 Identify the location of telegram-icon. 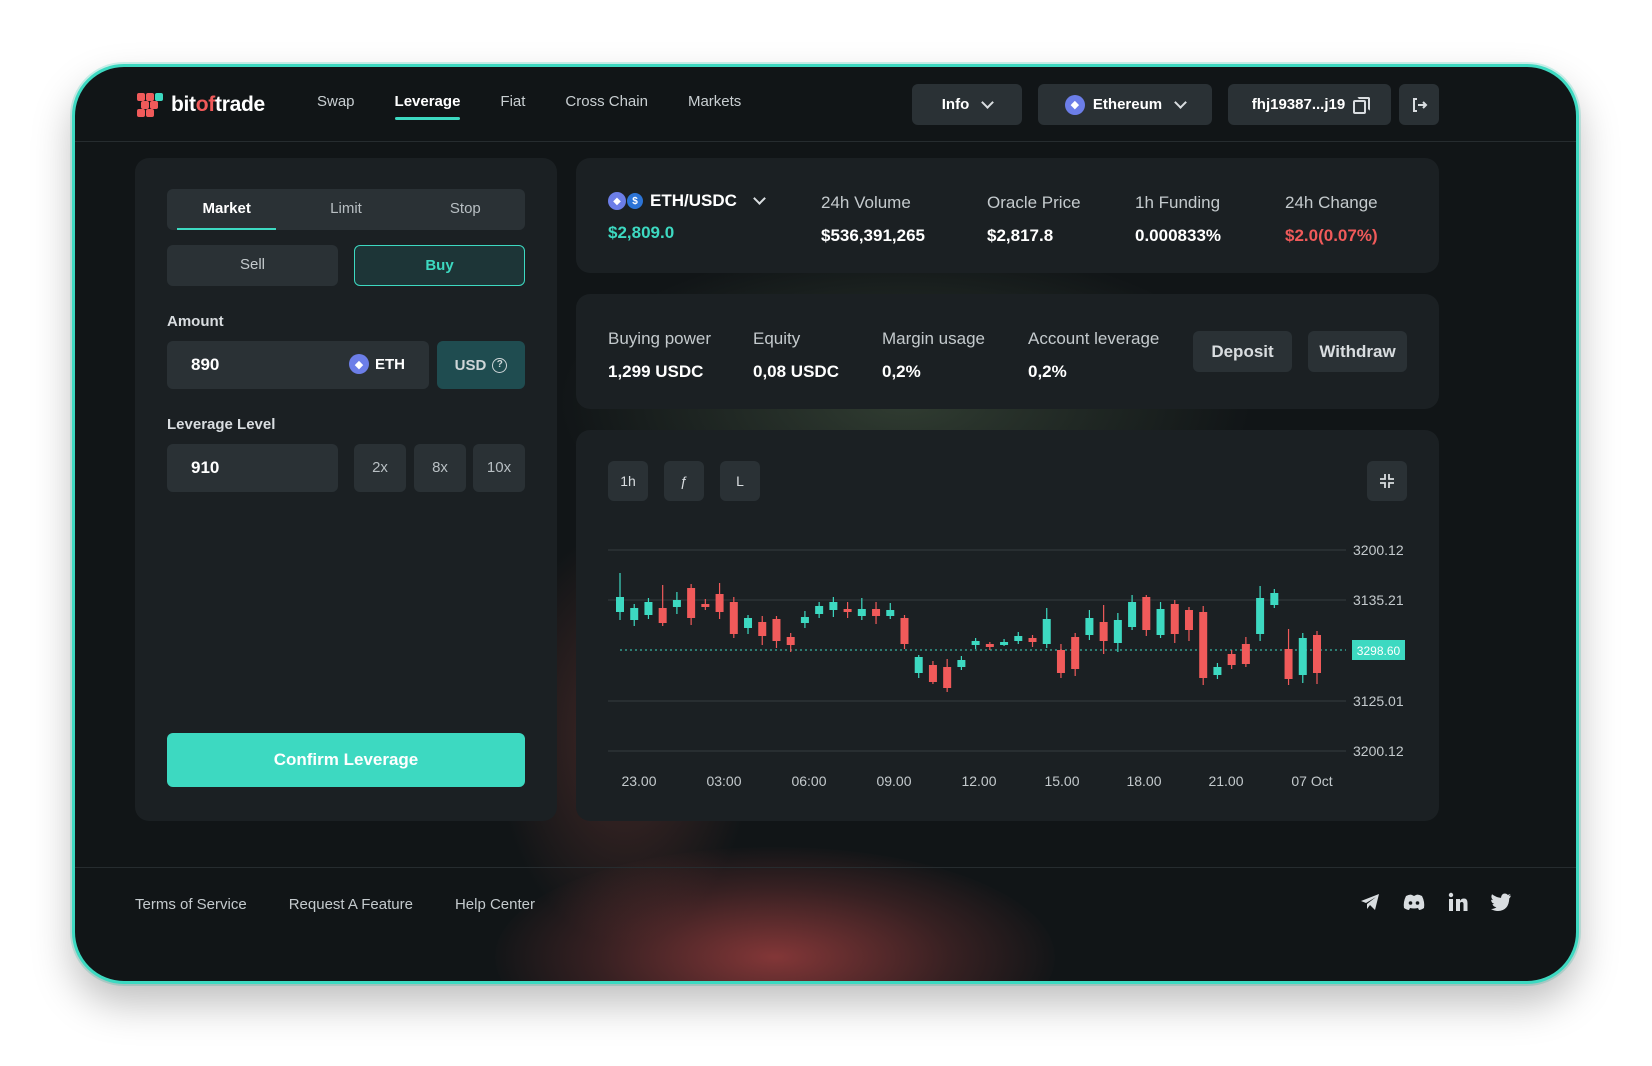
(1370, 902).